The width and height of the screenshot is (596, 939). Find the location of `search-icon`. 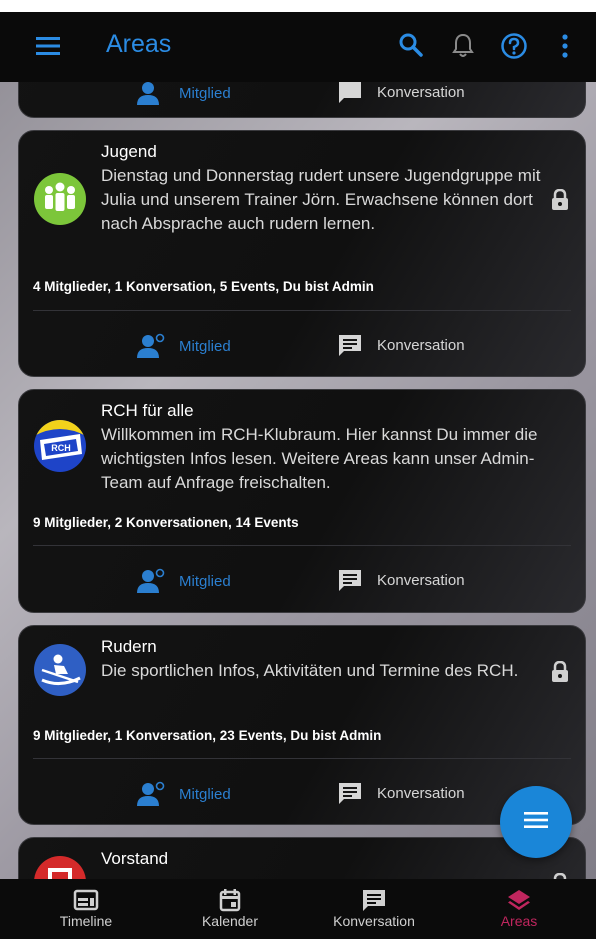

search-icon is located at coordinates (411, 47).